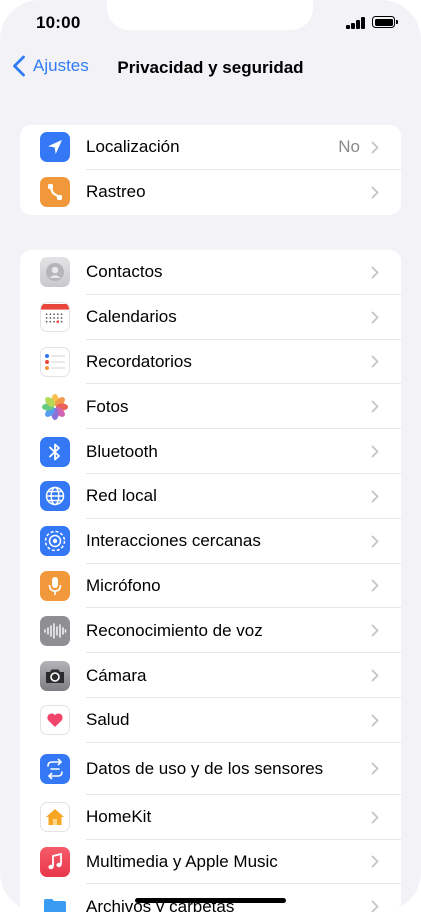  I want to click on globe-icon, so click(55, 496).